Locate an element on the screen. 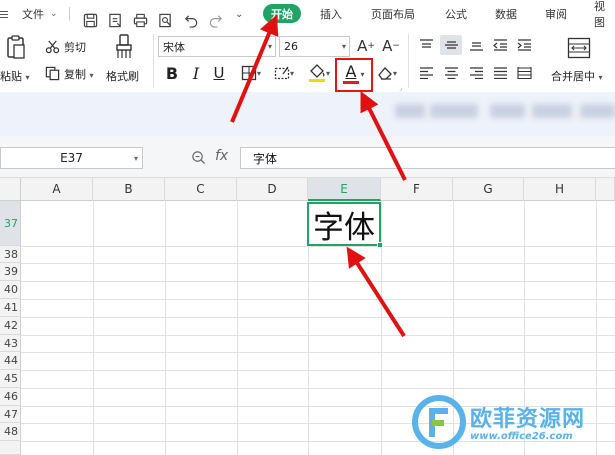 The width and height of the screenshot is (615, 455). fill-color-button: ▾ is located at coordinates (319, 73).